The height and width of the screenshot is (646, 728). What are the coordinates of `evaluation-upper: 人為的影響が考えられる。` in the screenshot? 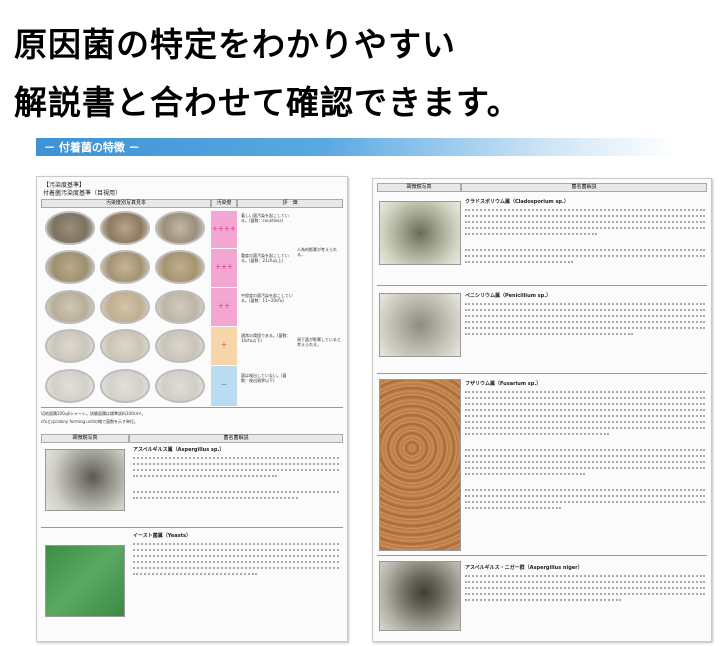 It's located at (317, 252).